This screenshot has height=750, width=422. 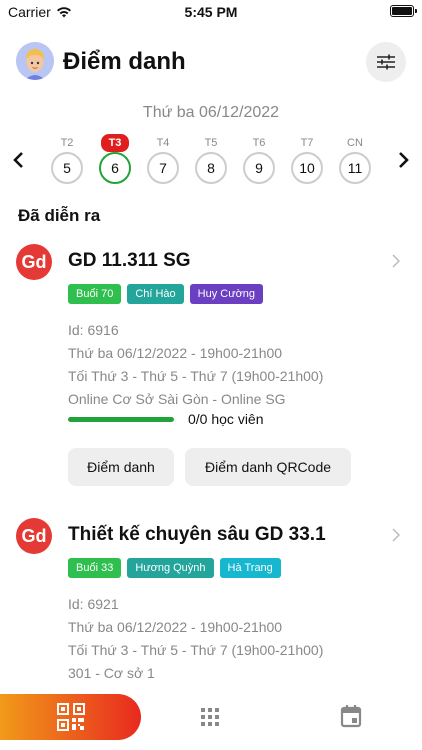 I want to click on day-name: T5, so click(x=211, y=143).